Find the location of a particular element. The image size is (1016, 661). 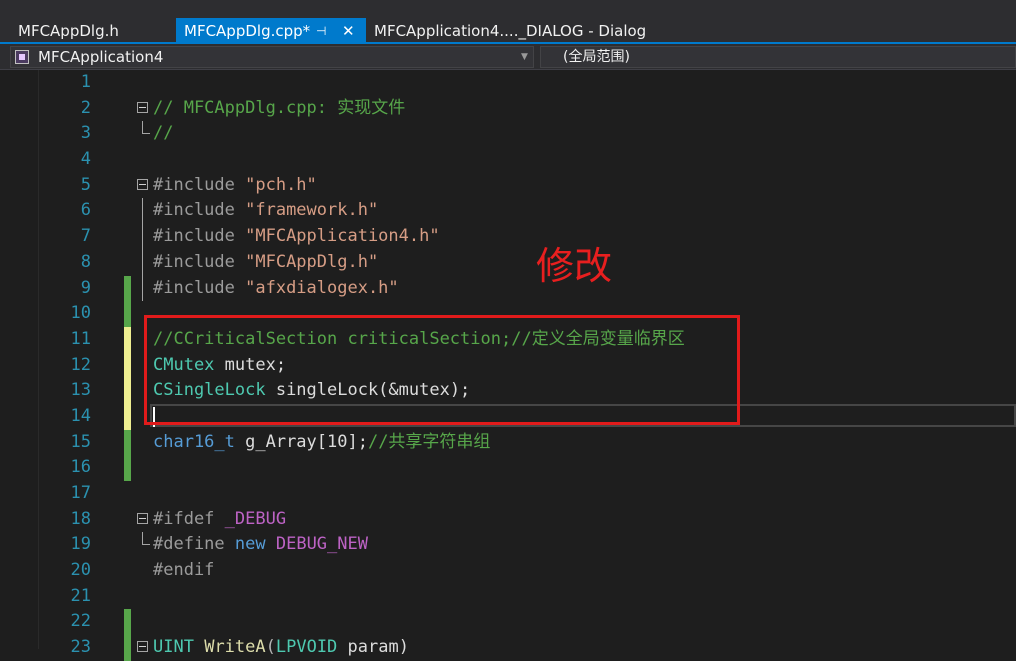

line-number: 5 is located at coordinates (85, 184).